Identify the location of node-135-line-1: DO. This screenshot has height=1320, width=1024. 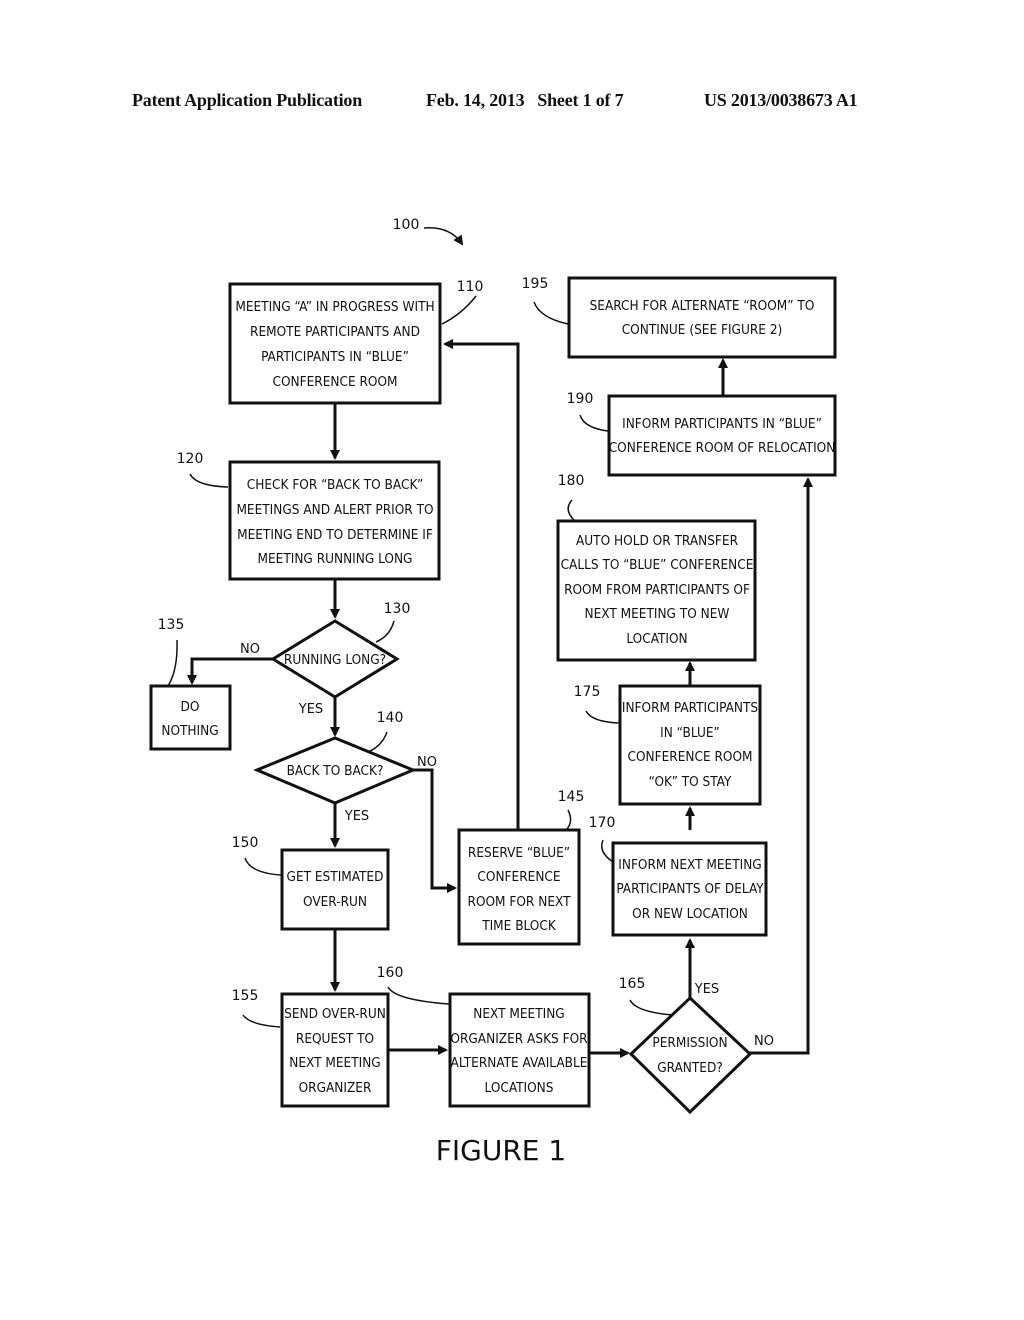
(190, 707).